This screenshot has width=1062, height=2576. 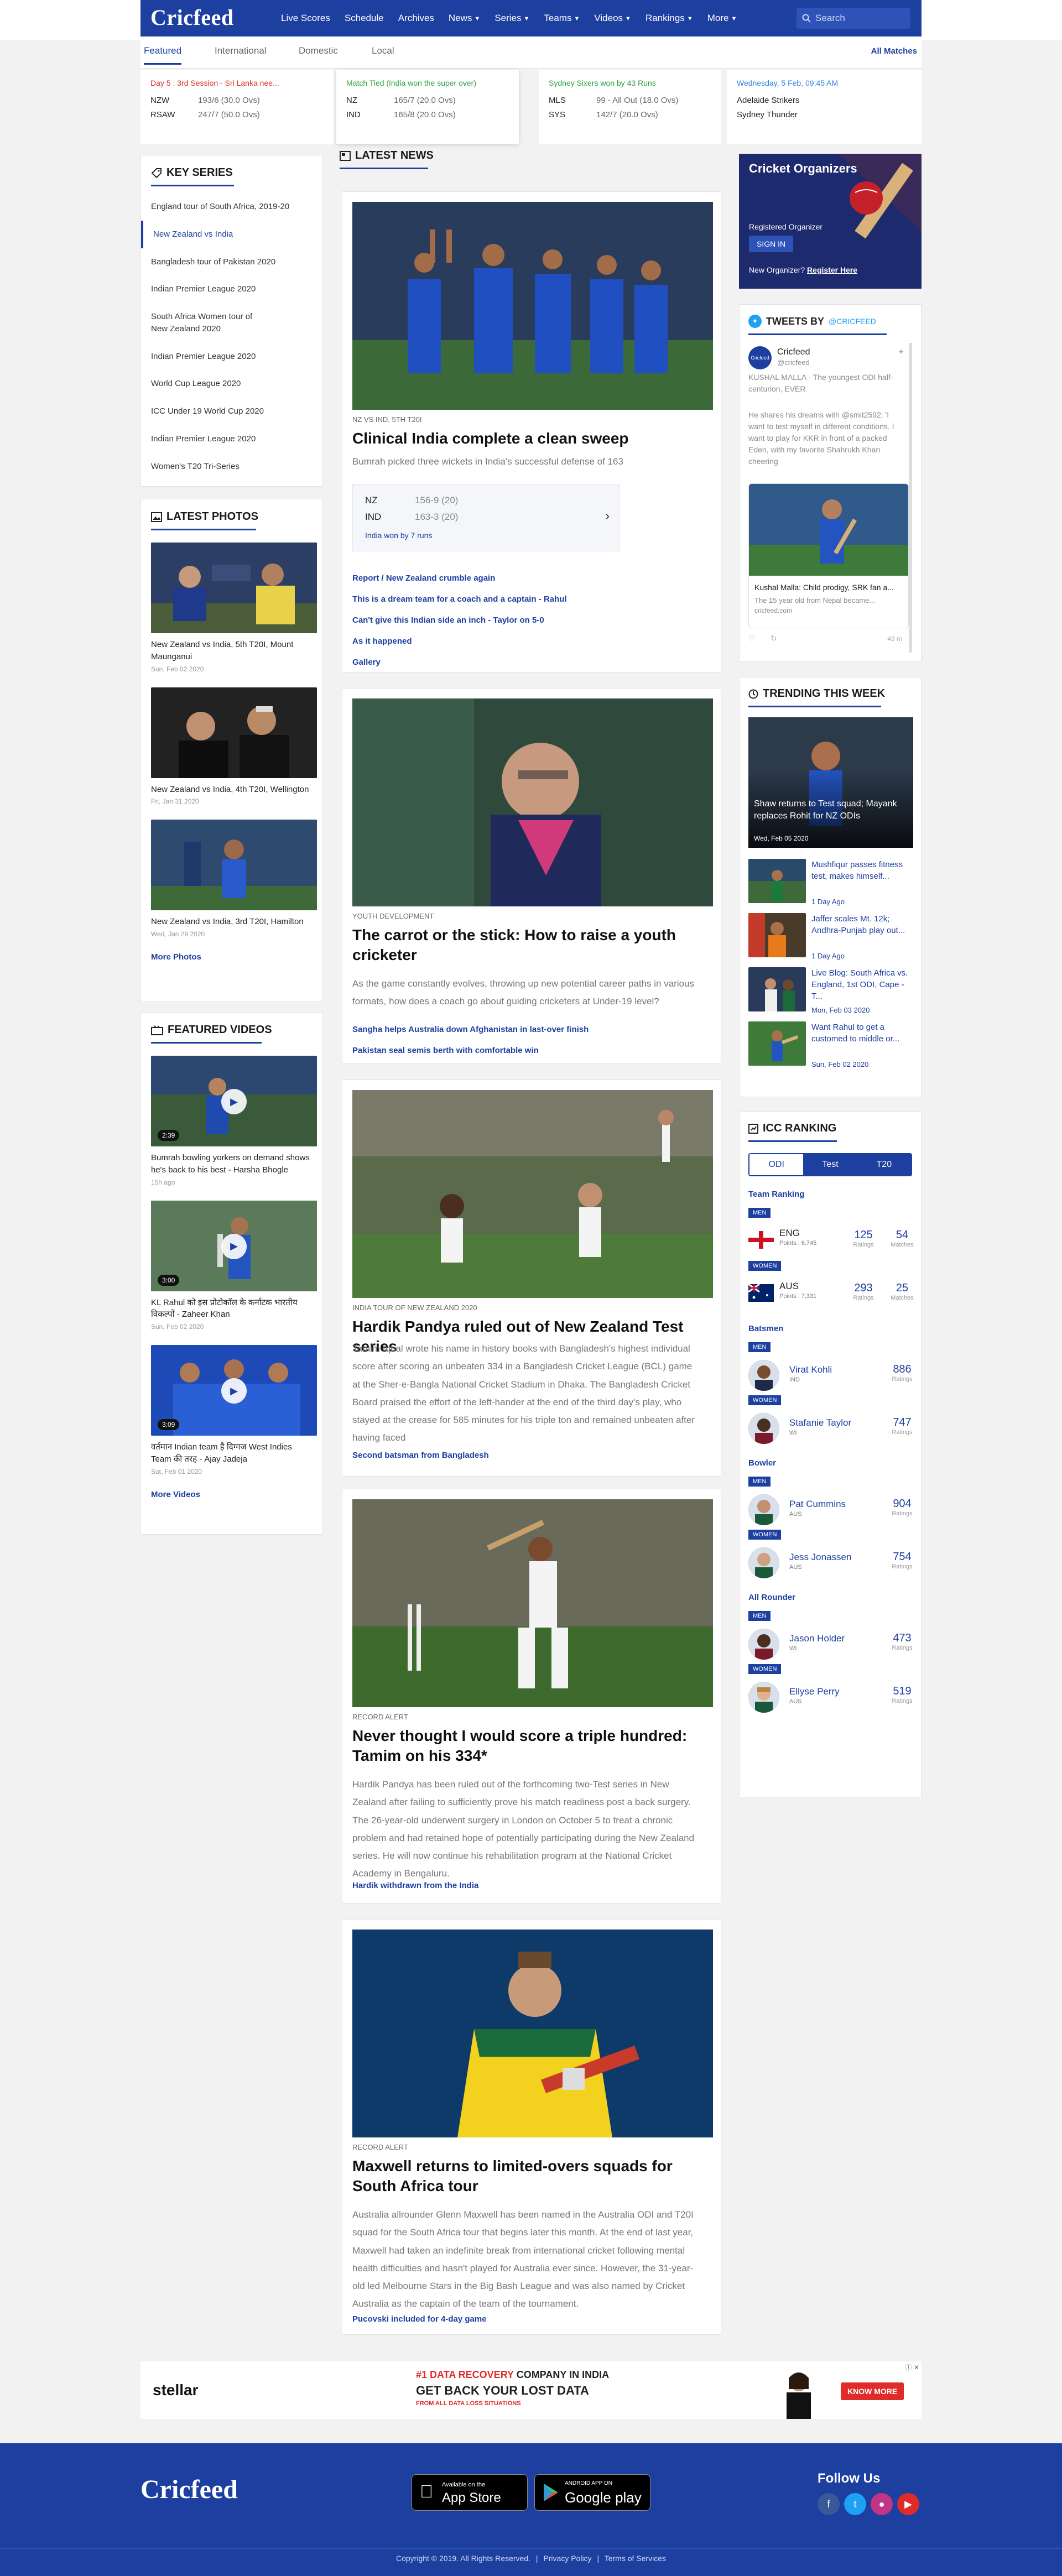 What do you see at coordinates (810, 1369) in the screenshot?
I see `player-name: Virat Kohli` at bounding box center [810, 1369].